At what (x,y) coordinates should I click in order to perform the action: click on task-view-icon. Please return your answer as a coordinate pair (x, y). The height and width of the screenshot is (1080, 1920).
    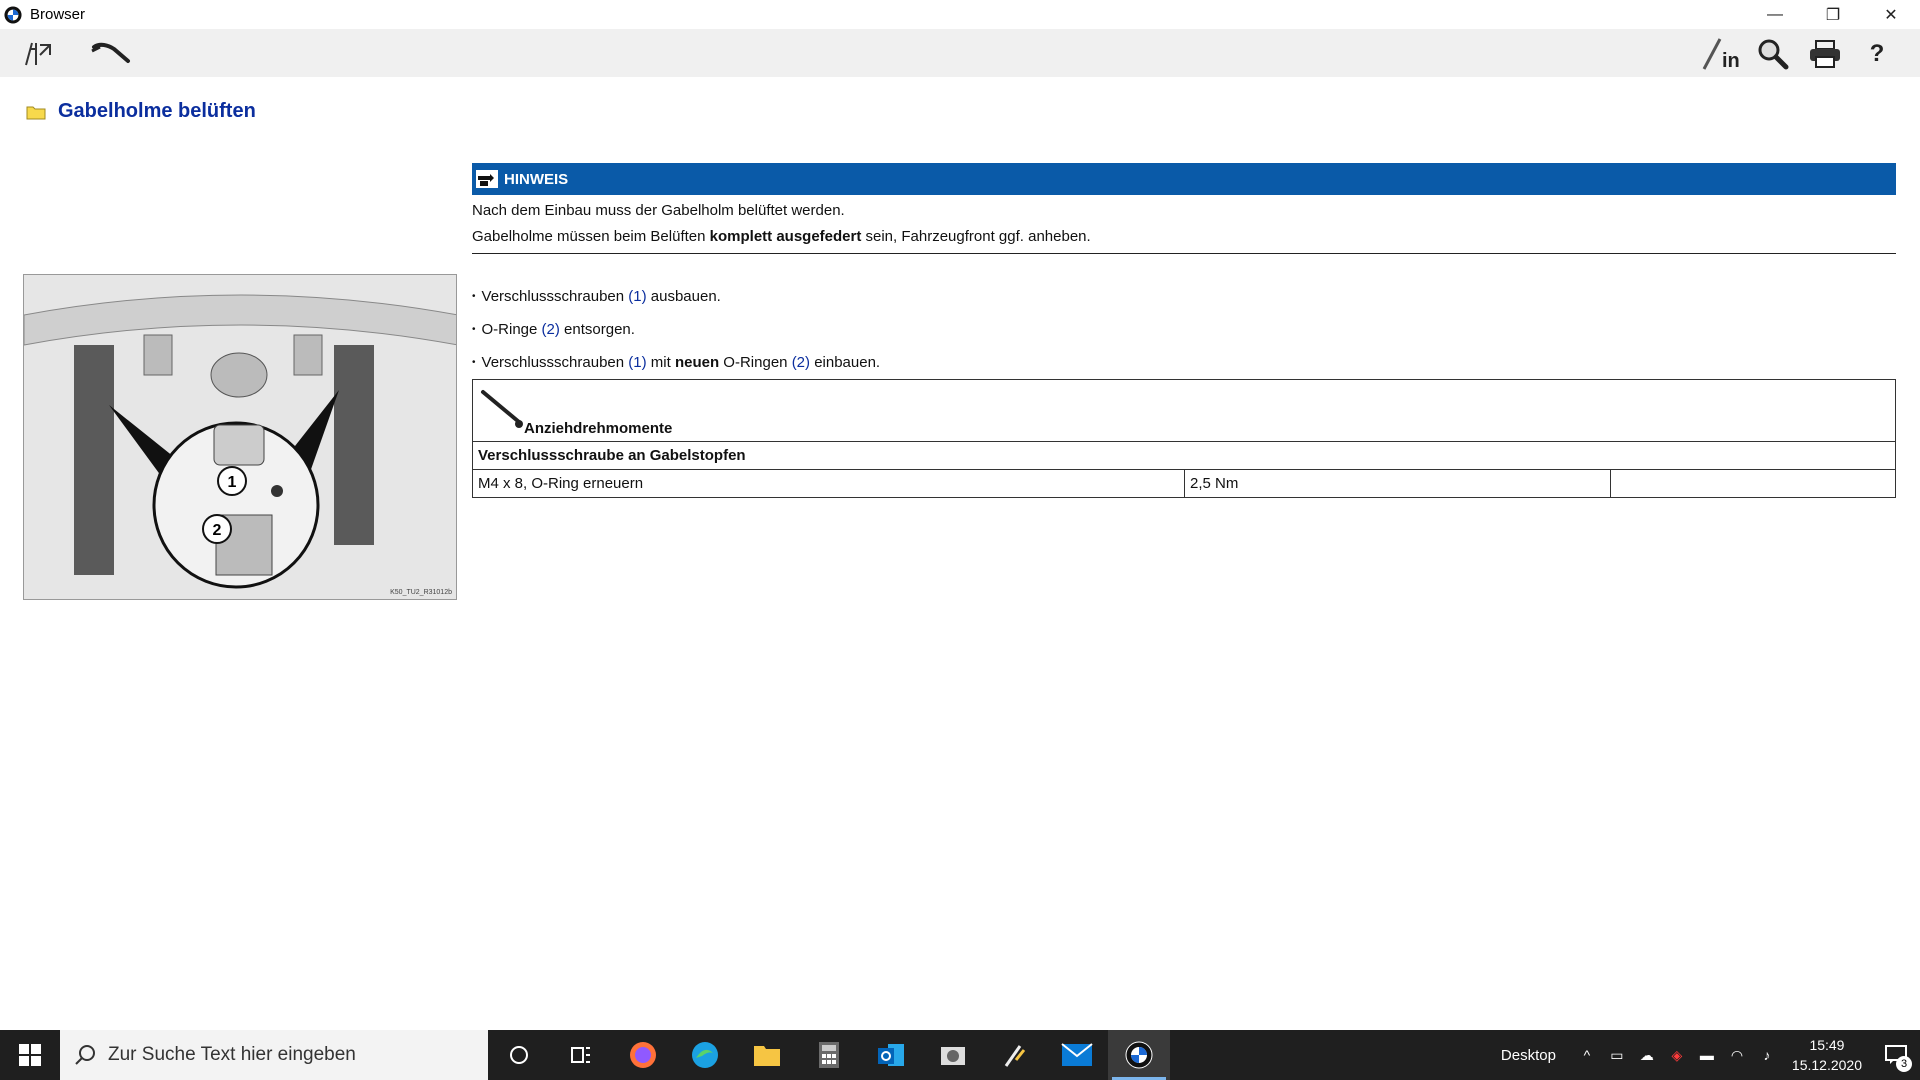
    Looking at the image, I should click on (581, 1055).